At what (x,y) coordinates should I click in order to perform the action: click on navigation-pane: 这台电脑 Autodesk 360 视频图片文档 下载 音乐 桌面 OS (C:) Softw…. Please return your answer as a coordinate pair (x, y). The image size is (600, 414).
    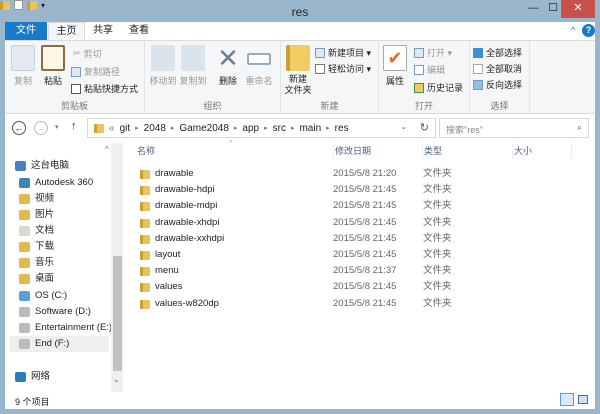
    Looking at the image, I should click on (64, 267).